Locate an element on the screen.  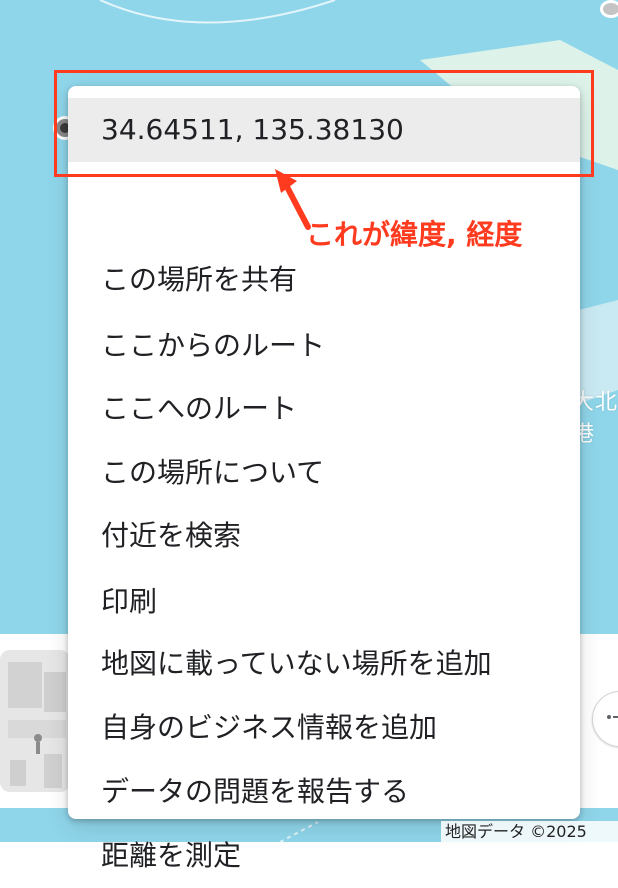
menu-item-add-missing-place: 地図に載っていない場所を追加 is located at coordinates (324, 664).